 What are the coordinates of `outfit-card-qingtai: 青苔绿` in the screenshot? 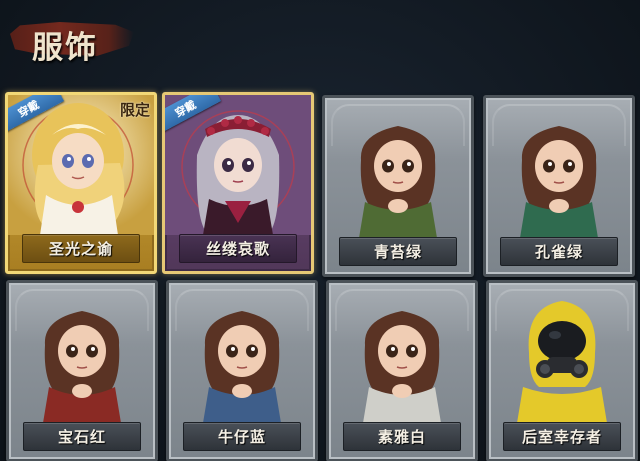 It's located at (398, 186).